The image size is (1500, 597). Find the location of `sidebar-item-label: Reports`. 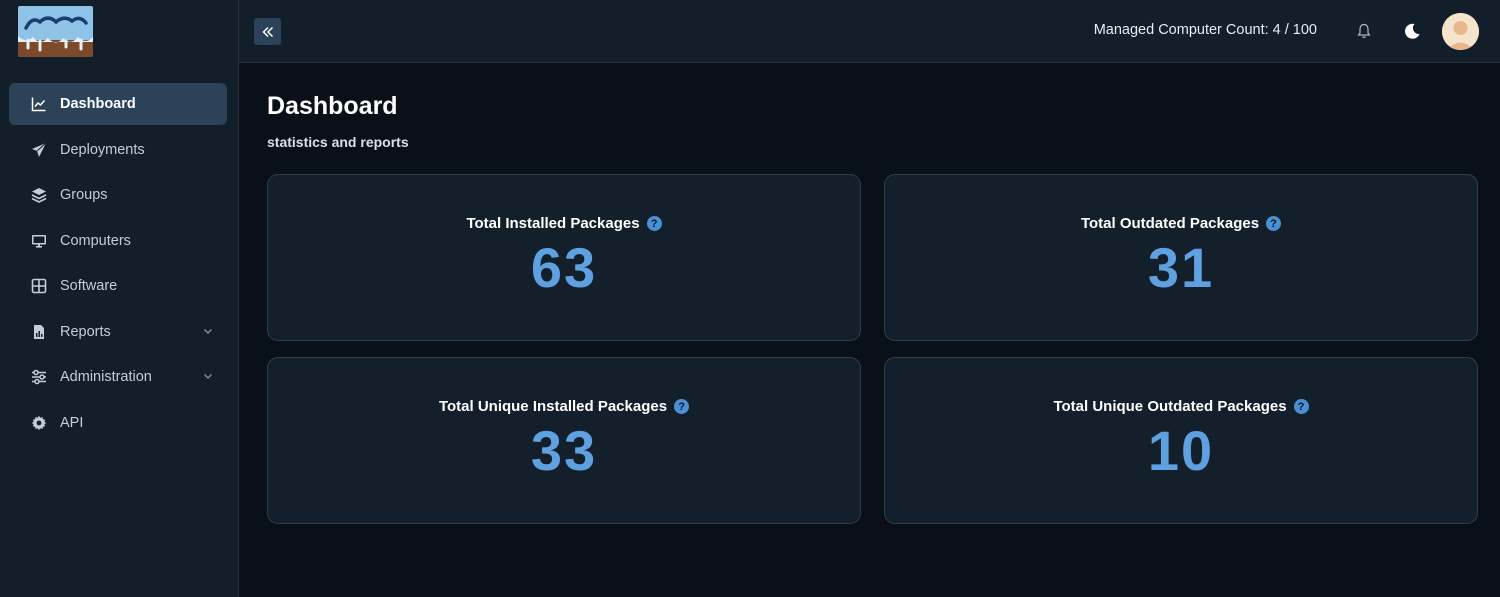

sidebar-item-label: Reports is located at coordinates (85, 331).